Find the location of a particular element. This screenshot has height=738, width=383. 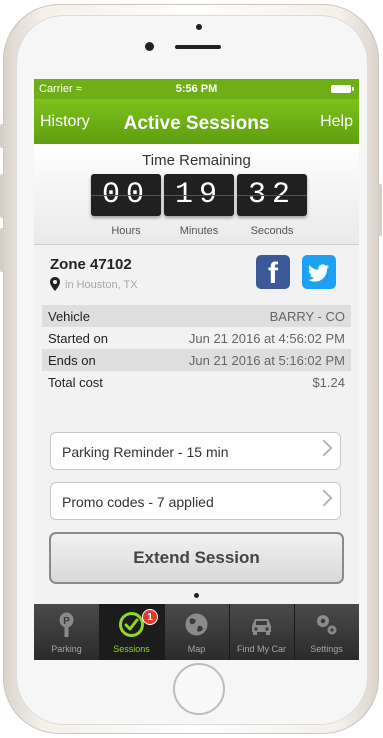

status-time: 5:56 PM is located at coordinates (196, 89).